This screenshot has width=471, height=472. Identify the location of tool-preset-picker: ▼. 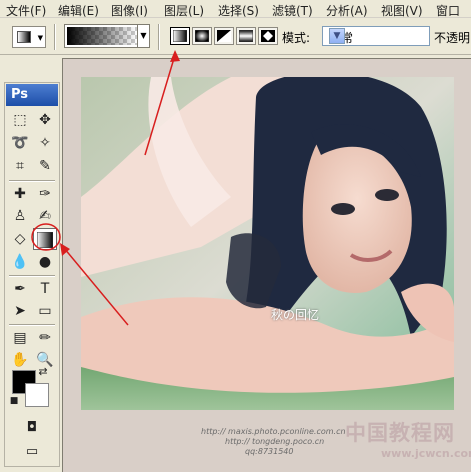
(29, 37).